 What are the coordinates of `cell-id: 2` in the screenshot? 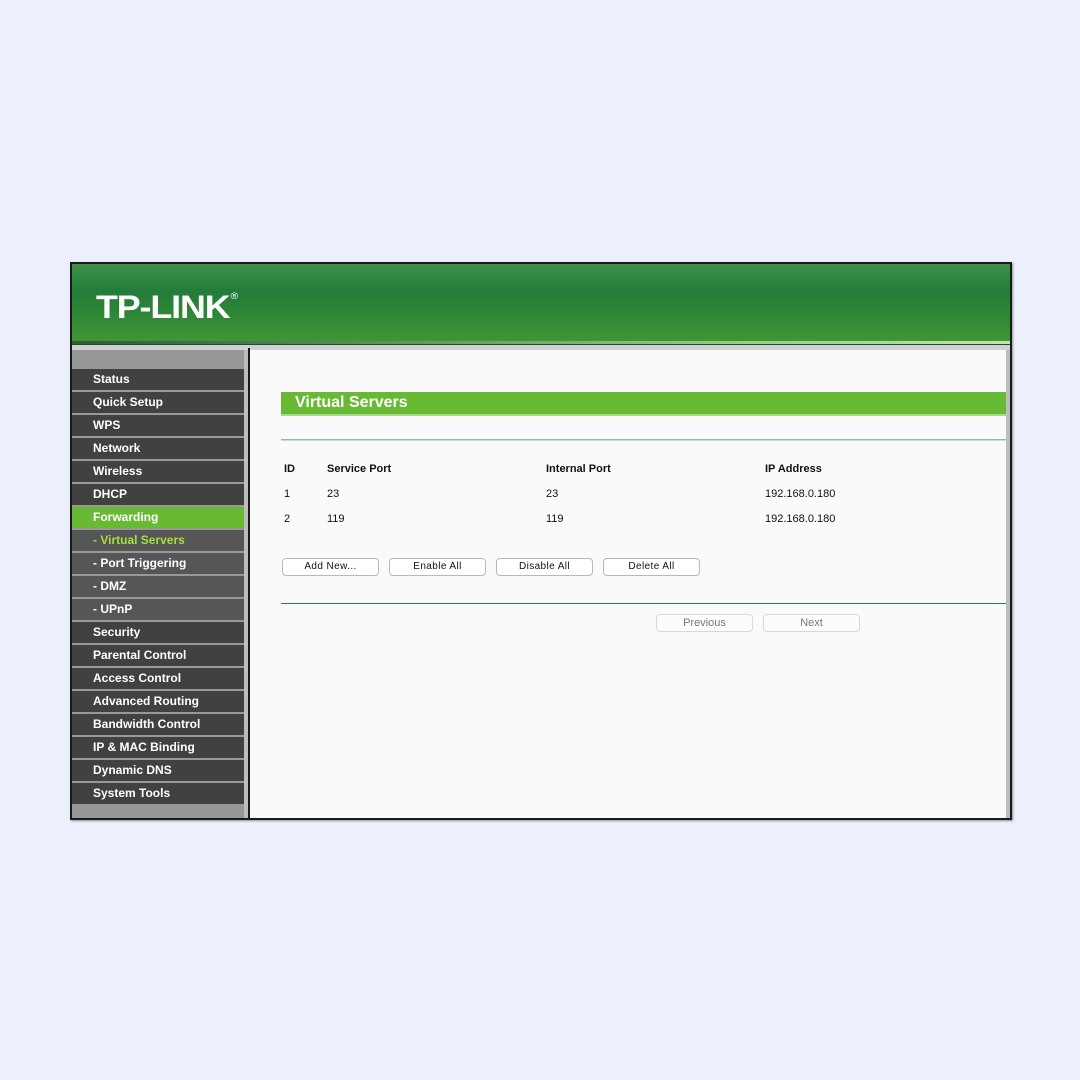 It's located at (287, 518).